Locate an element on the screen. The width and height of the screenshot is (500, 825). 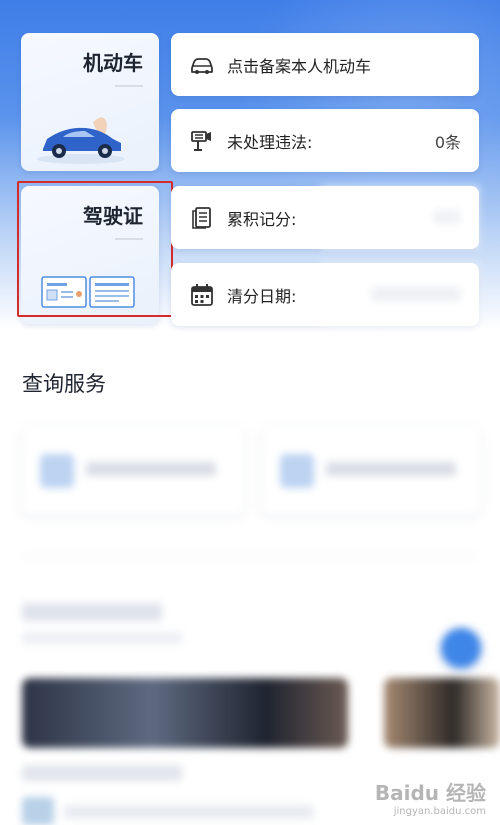
faq-title-blurred is located at coordinates (102, 773).